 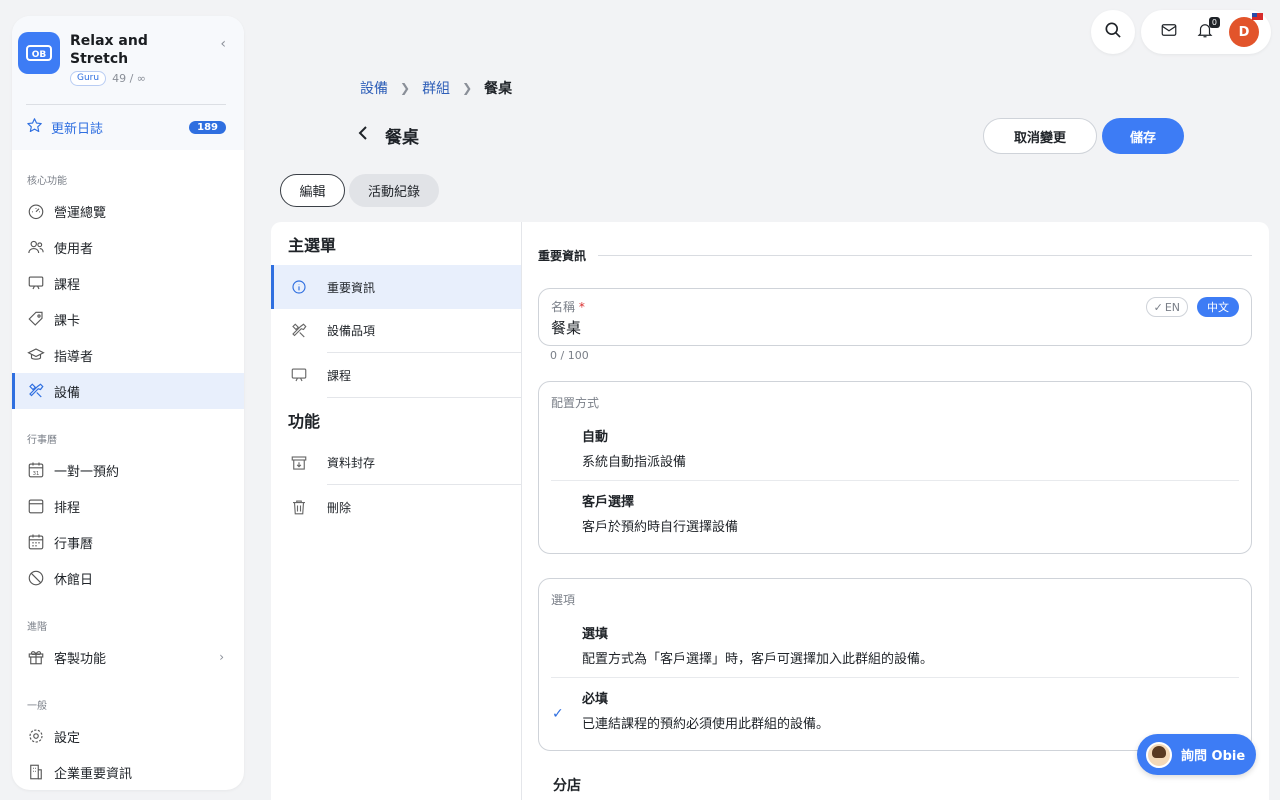 What do you see at coordinates (374, 88) in the screenshot?
I see `breadcrumb-equipment: 設備` at bounding box center [374, 88].